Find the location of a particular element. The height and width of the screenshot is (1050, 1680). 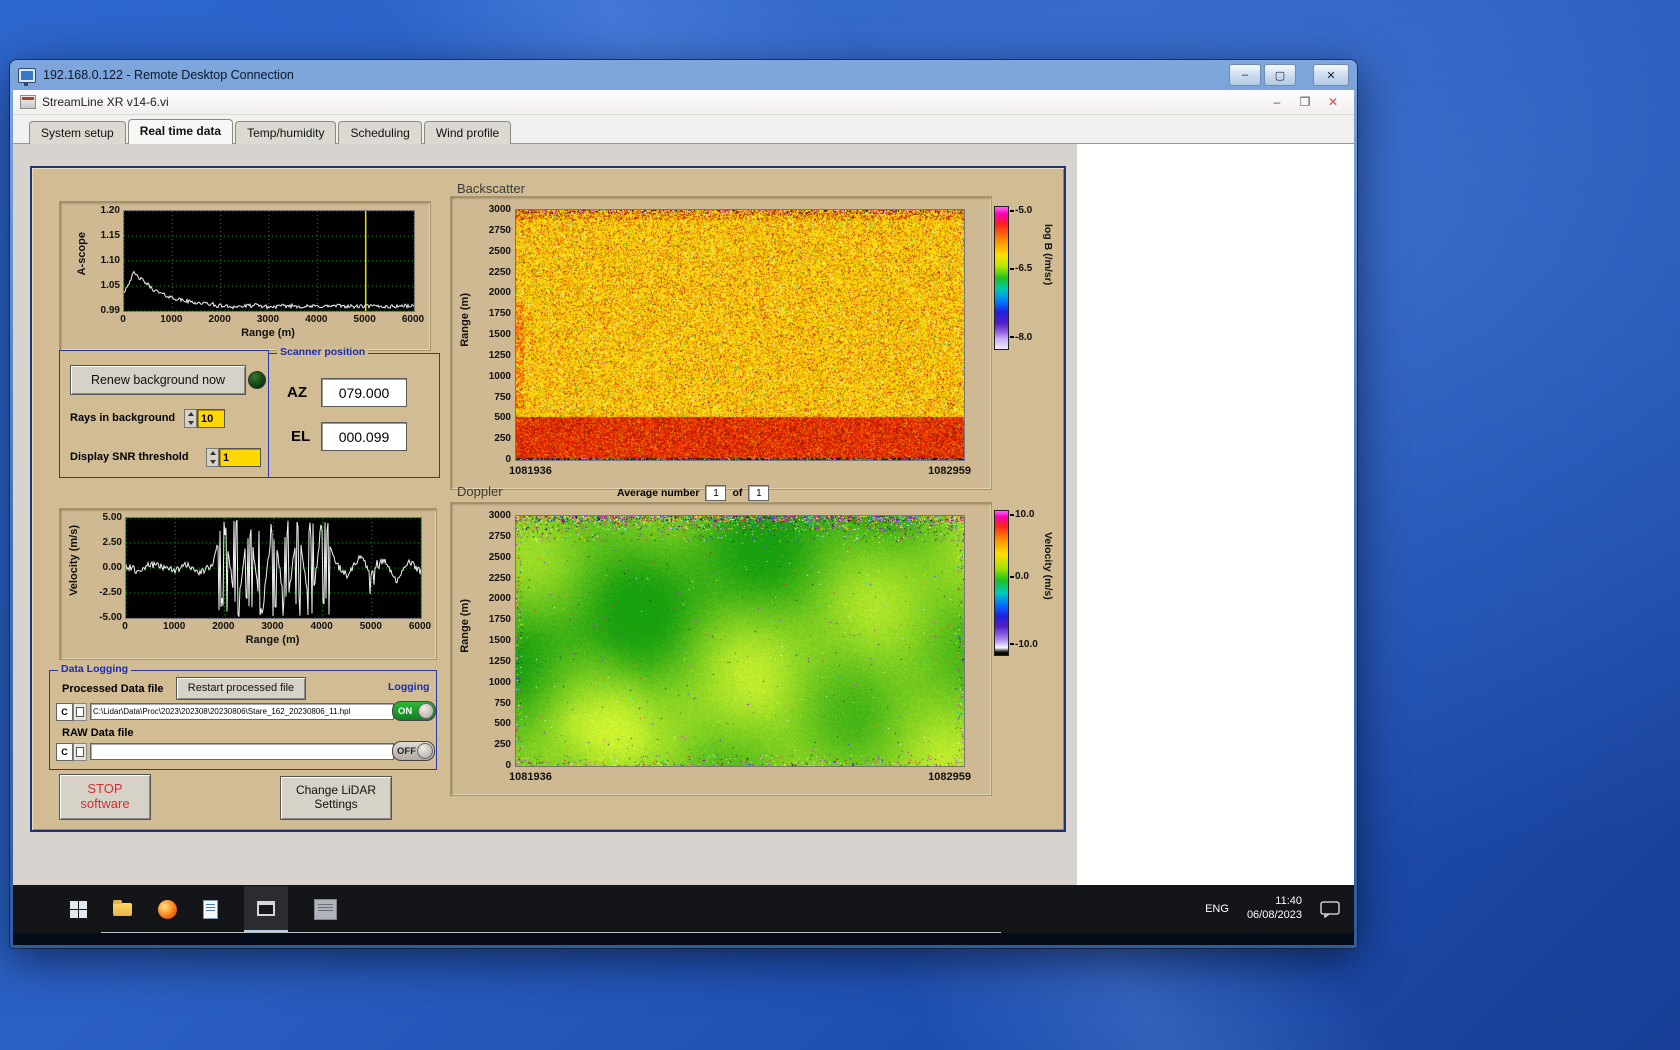

raw-toggle-label: OFF is located at coordinates (406, 751).